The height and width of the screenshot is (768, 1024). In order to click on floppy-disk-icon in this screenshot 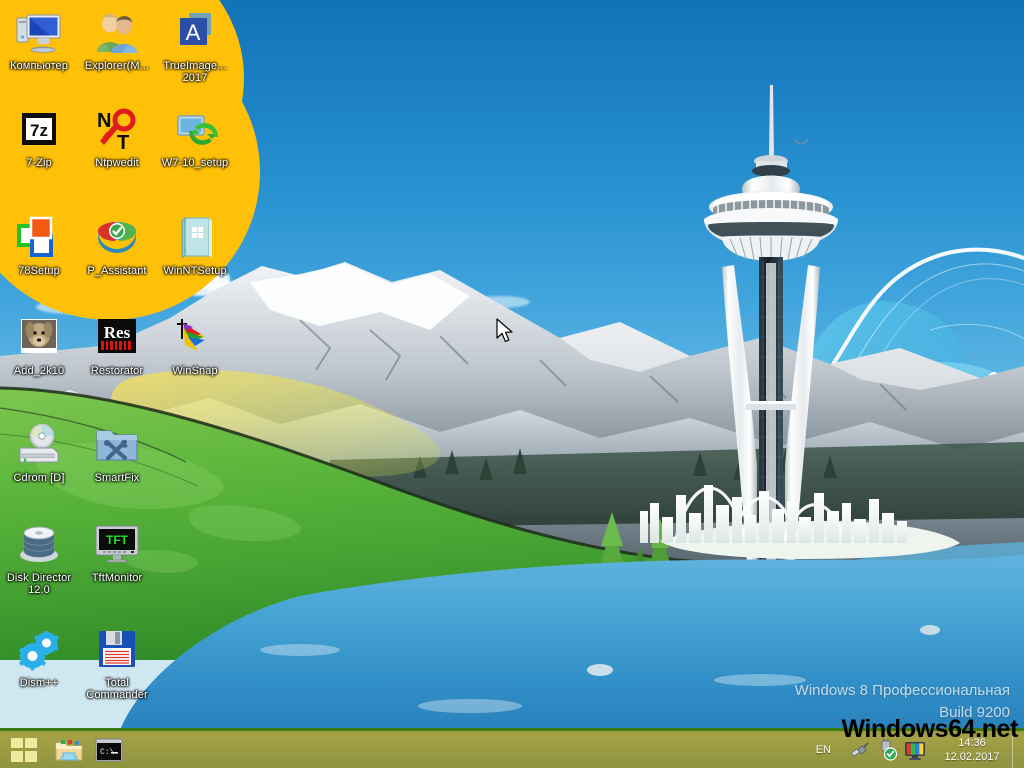, I will do `click(117, 649)`.